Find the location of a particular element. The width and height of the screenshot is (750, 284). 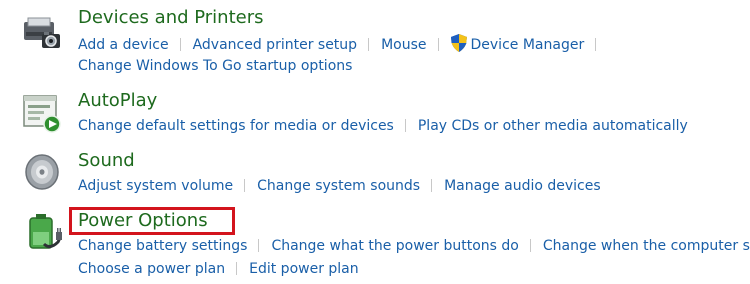

autoplay-icon is located at coordinates (42, 114).